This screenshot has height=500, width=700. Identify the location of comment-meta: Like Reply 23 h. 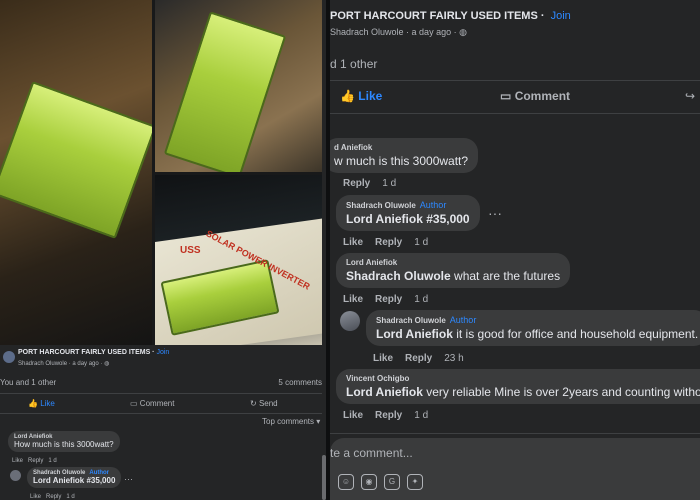
(418, 358).